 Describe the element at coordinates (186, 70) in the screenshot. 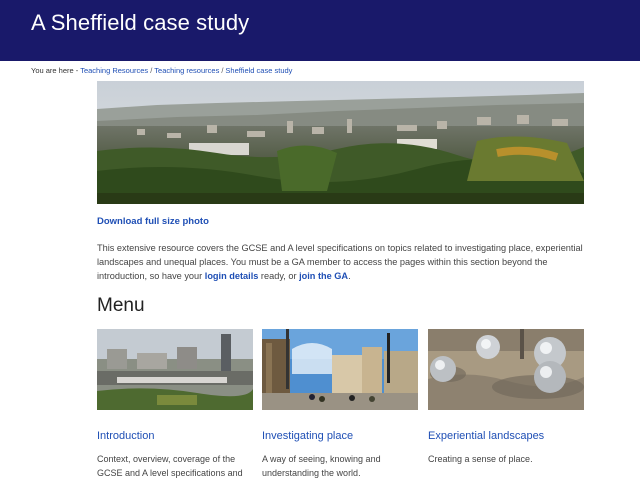

I see `breadcrumb-link-teaching-resources-sub: Teaching resources` at that location.